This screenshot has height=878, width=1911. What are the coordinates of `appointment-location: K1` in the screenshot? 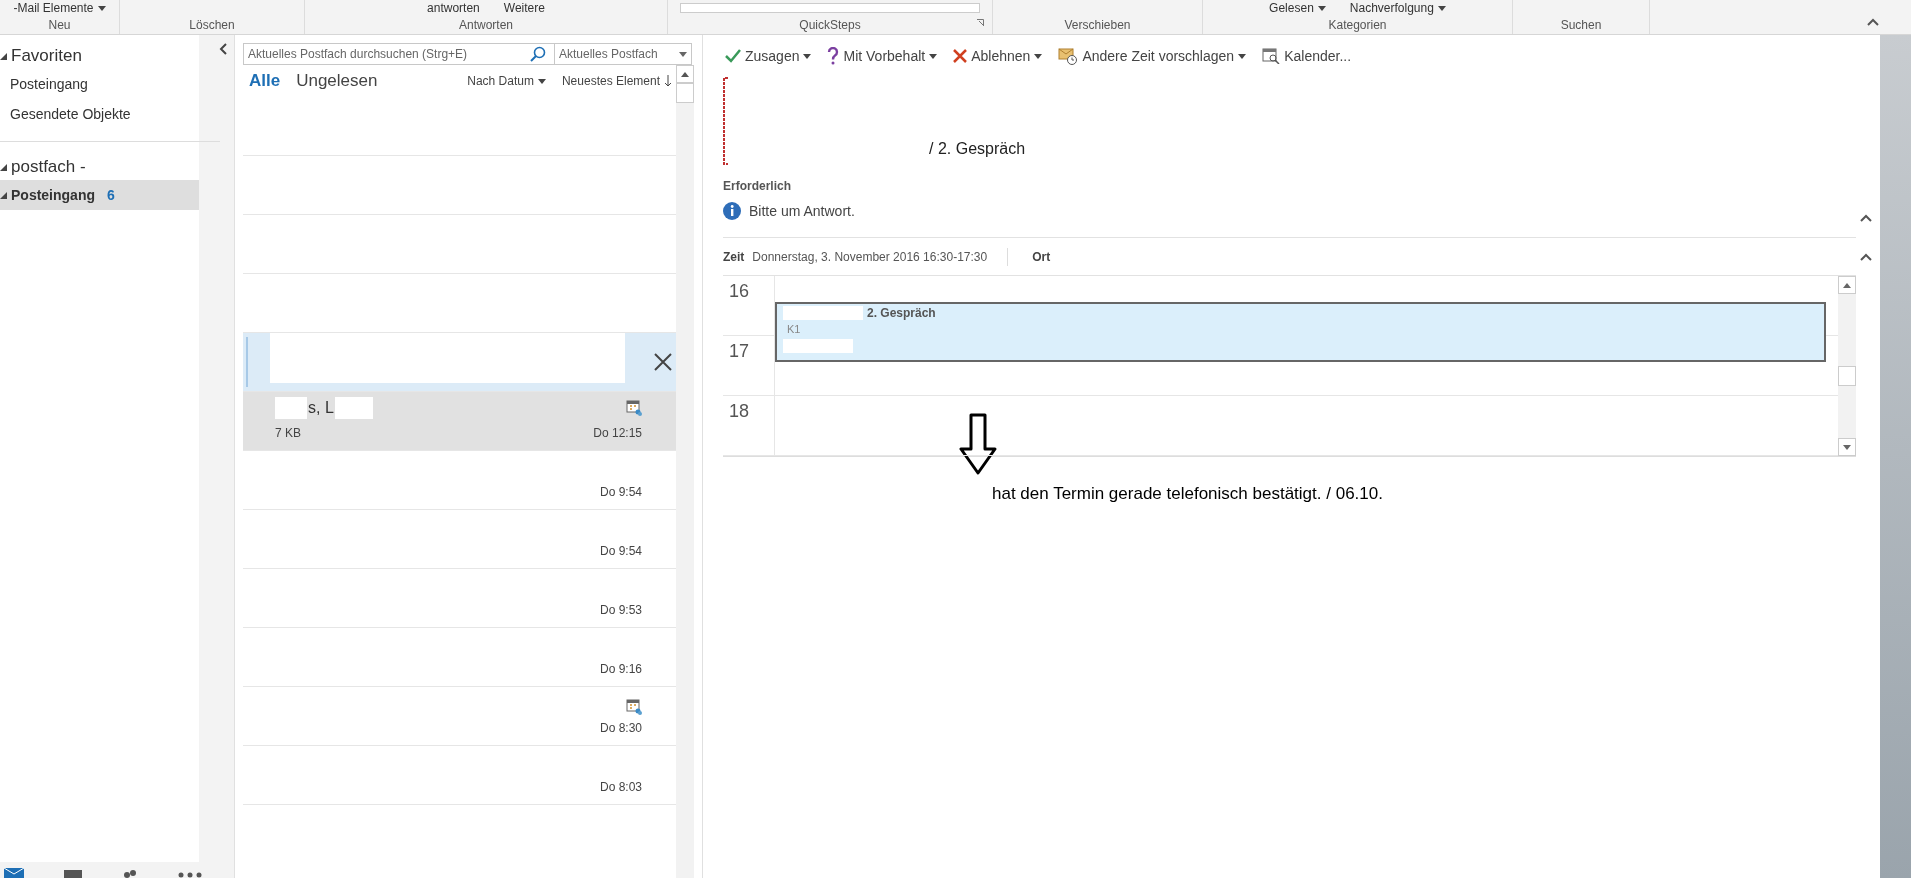 It's located at (794, 329).